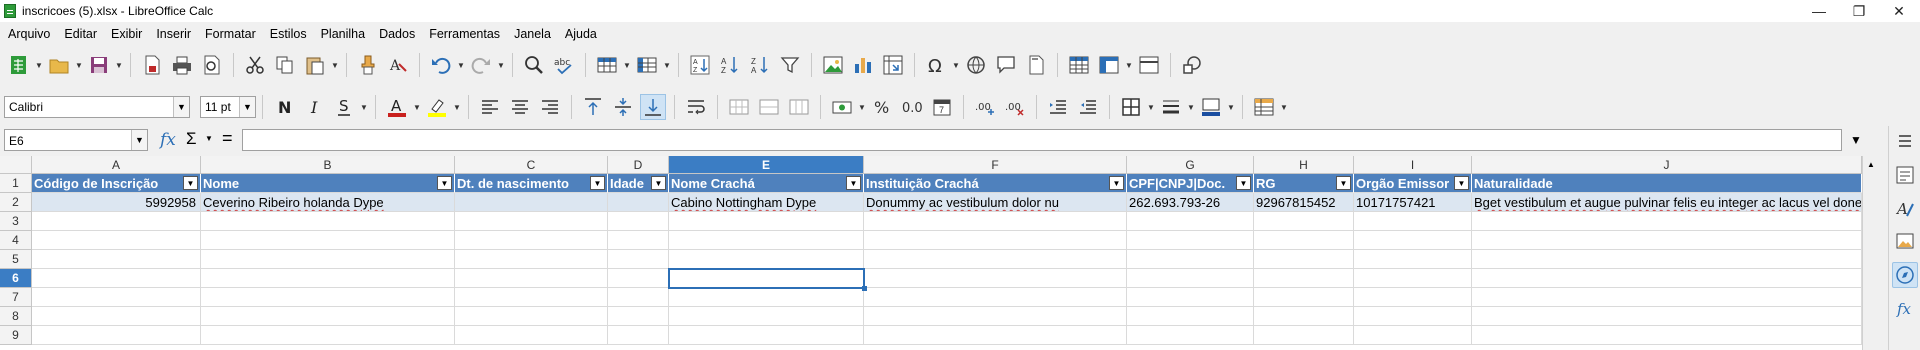  What do you see at coordinates (767, 279) in the screenshot?
I see `active-cell-cursor` at bounding box center [767, 279].